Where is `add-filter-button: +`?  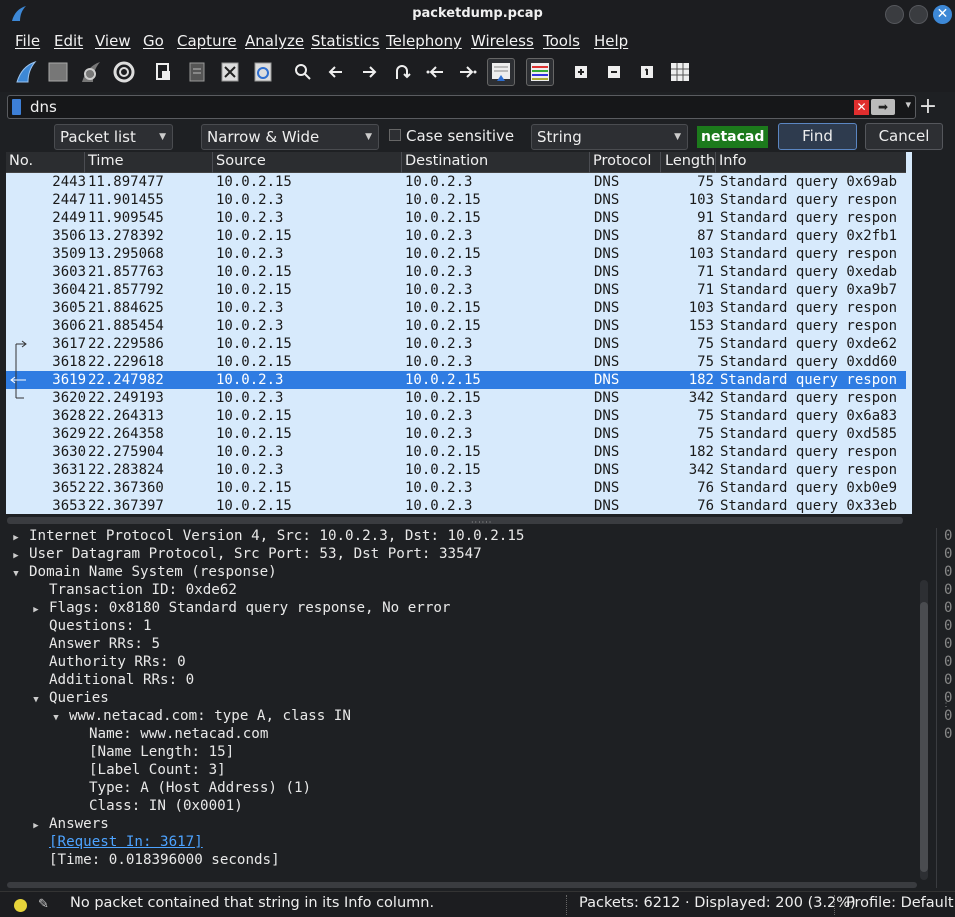 add-filter-button: + is located at coordinates (928, 106).